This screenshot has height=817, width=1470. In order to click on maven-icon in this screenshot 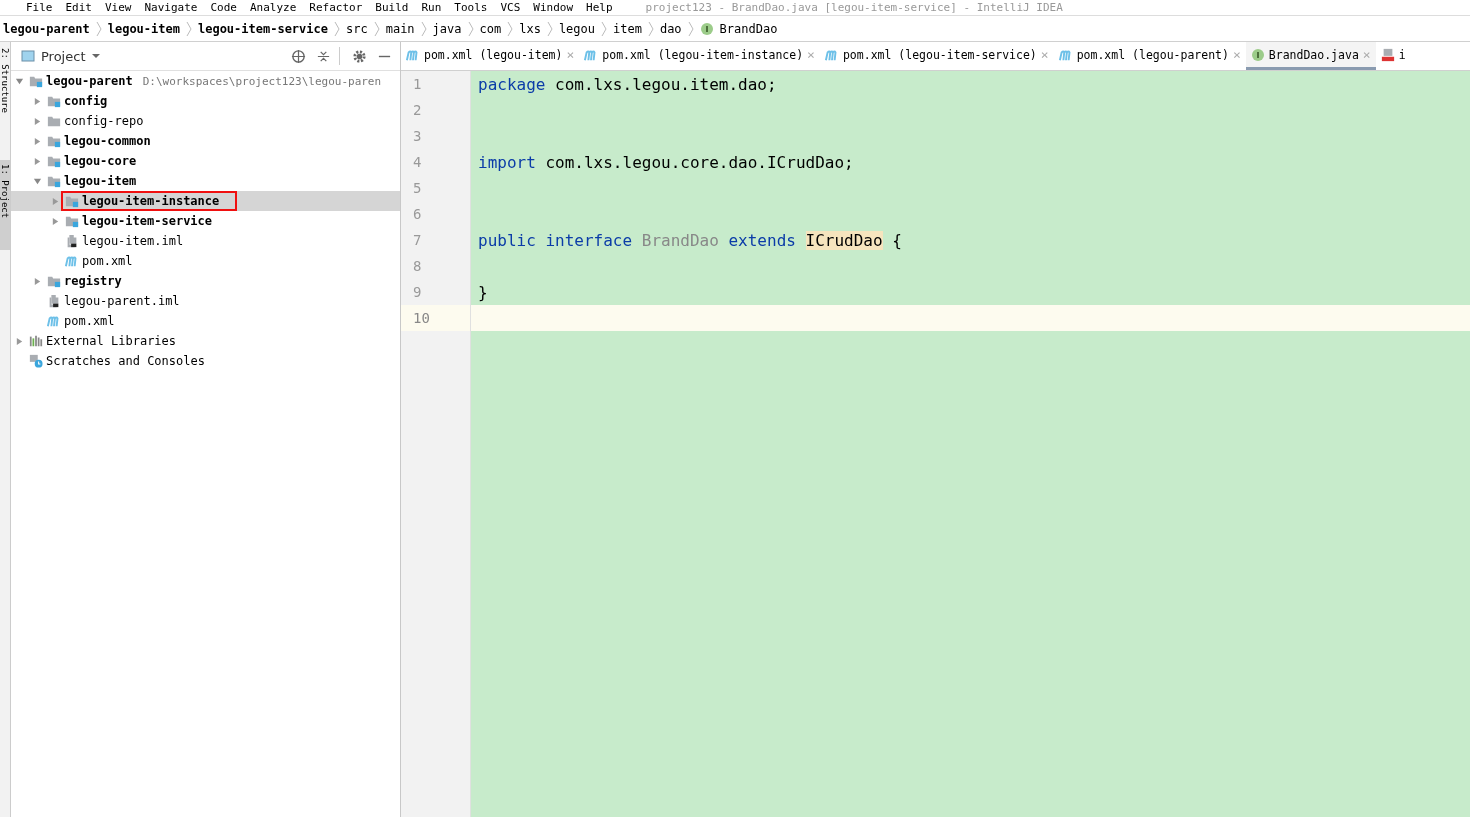, I will do `click(72, 261)`.